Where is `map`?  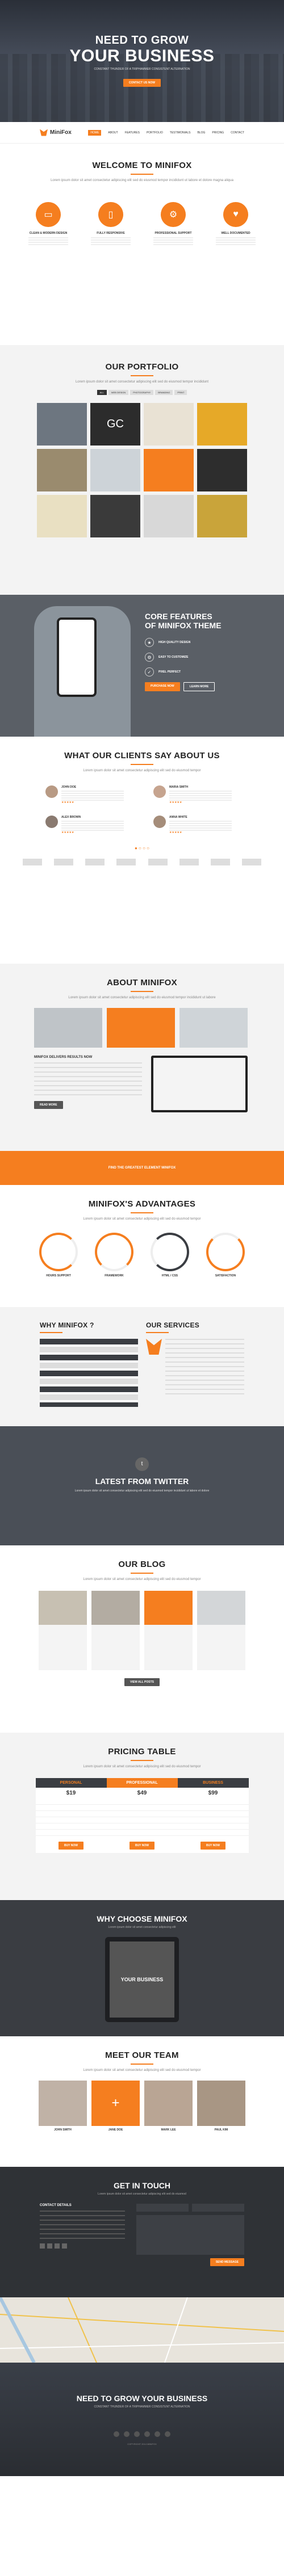
map is located at coordinates (142, 2330).